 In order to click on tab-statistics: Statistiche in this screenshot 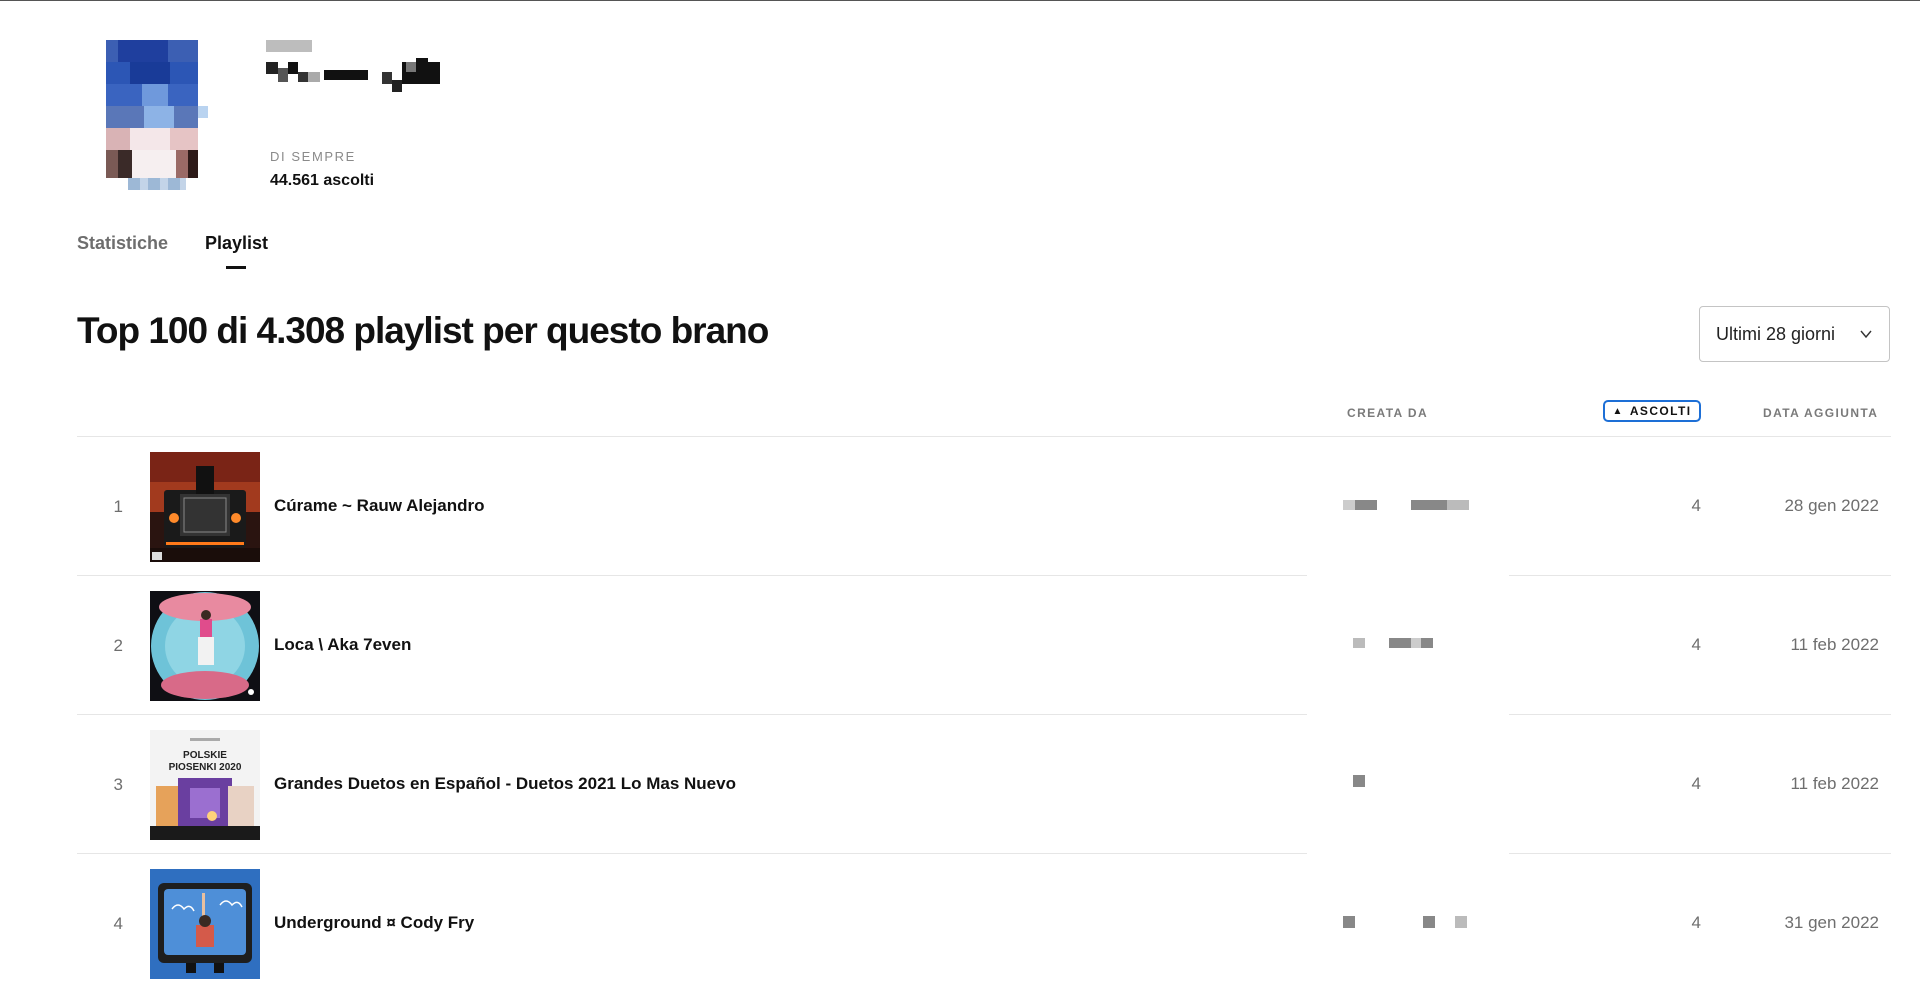, I will do `click(122, 243)`.